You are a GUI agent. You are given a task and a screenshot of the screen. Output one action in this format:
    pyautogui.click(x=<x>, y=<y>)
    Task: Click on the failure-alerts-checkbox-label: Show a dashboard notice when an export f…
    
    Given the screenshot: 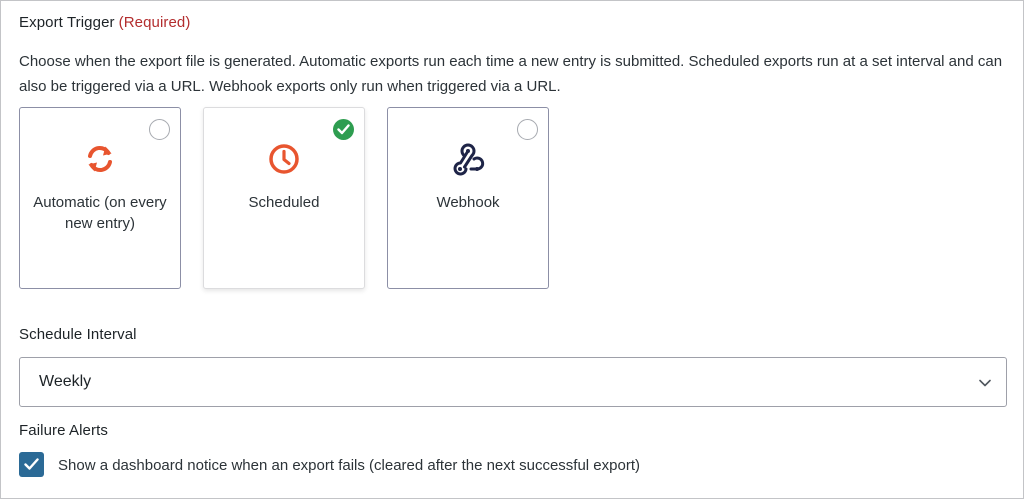 What is the action you would take?
    pyautogui.click(x=349, y=465)
    